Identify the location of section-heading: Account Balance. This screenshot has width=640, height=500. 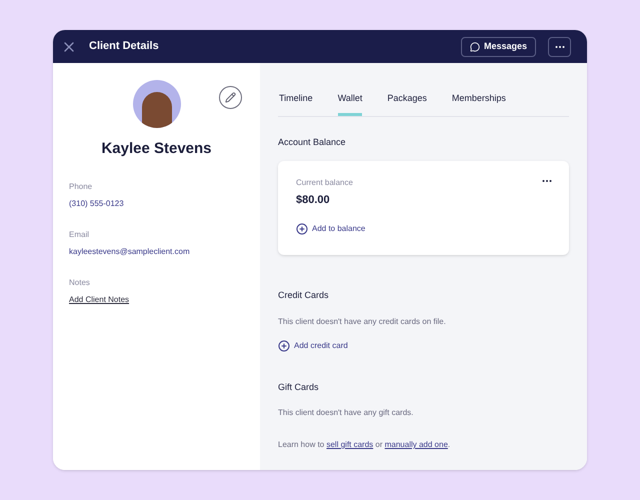
(312, 142).